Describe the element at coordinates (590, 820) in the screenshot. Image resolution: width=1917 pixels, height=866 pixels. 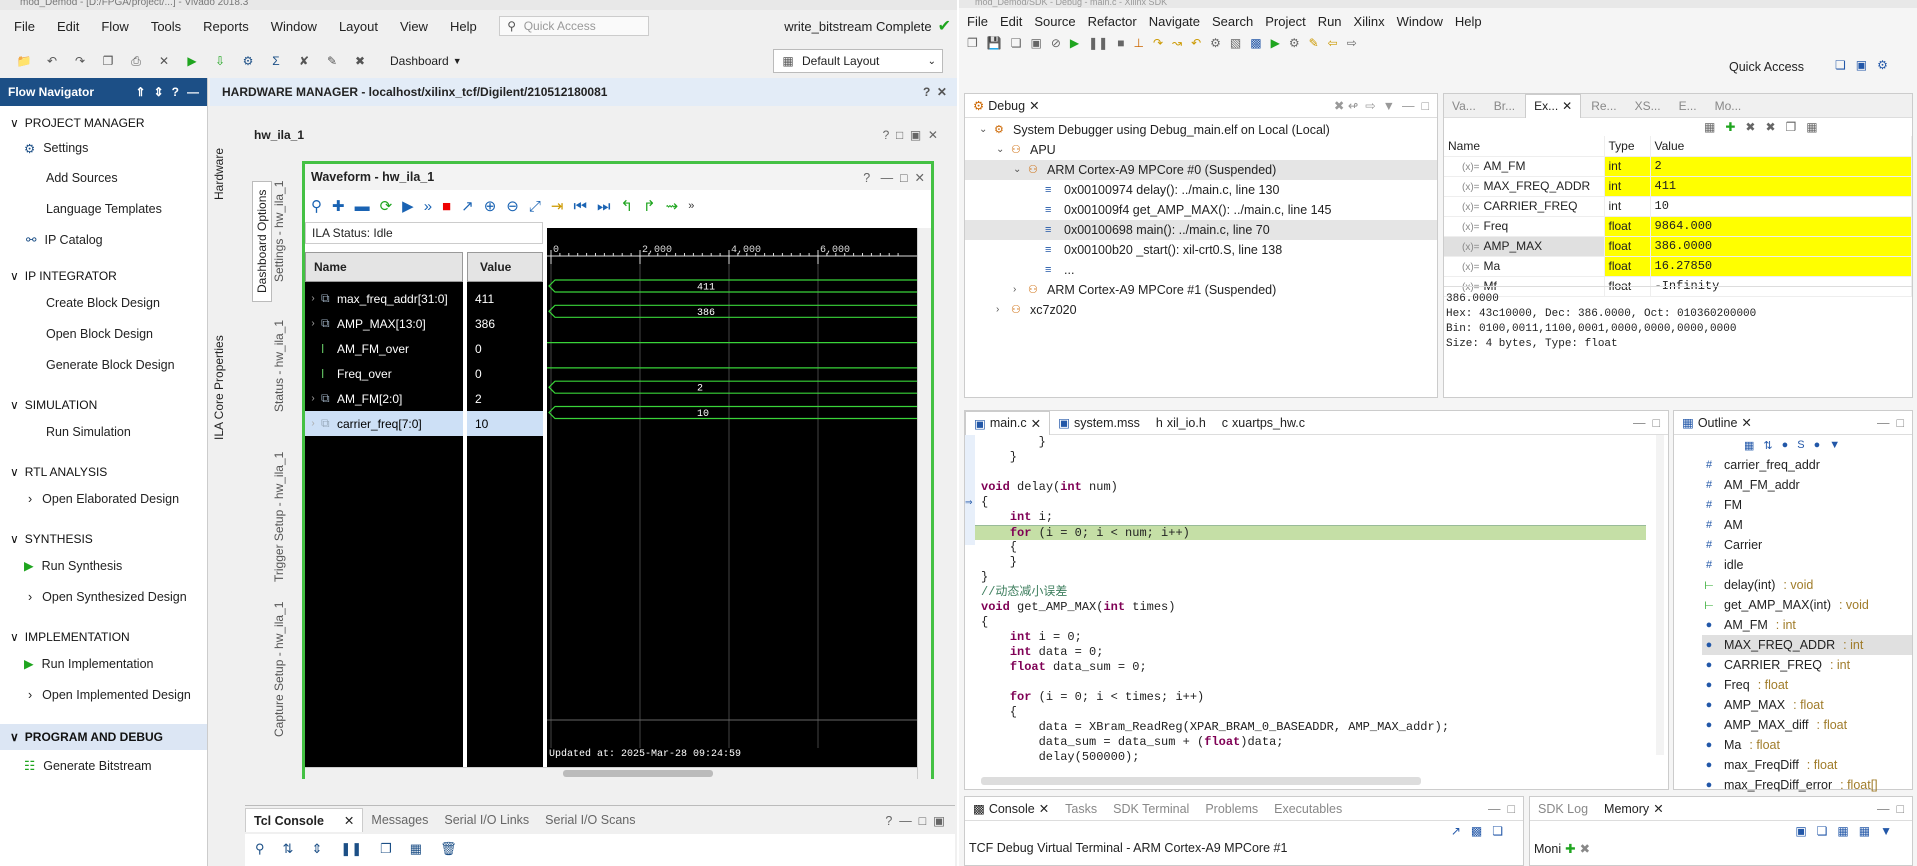
I see `tab-serial-io-scans: Serial I/O Scans` at that location.